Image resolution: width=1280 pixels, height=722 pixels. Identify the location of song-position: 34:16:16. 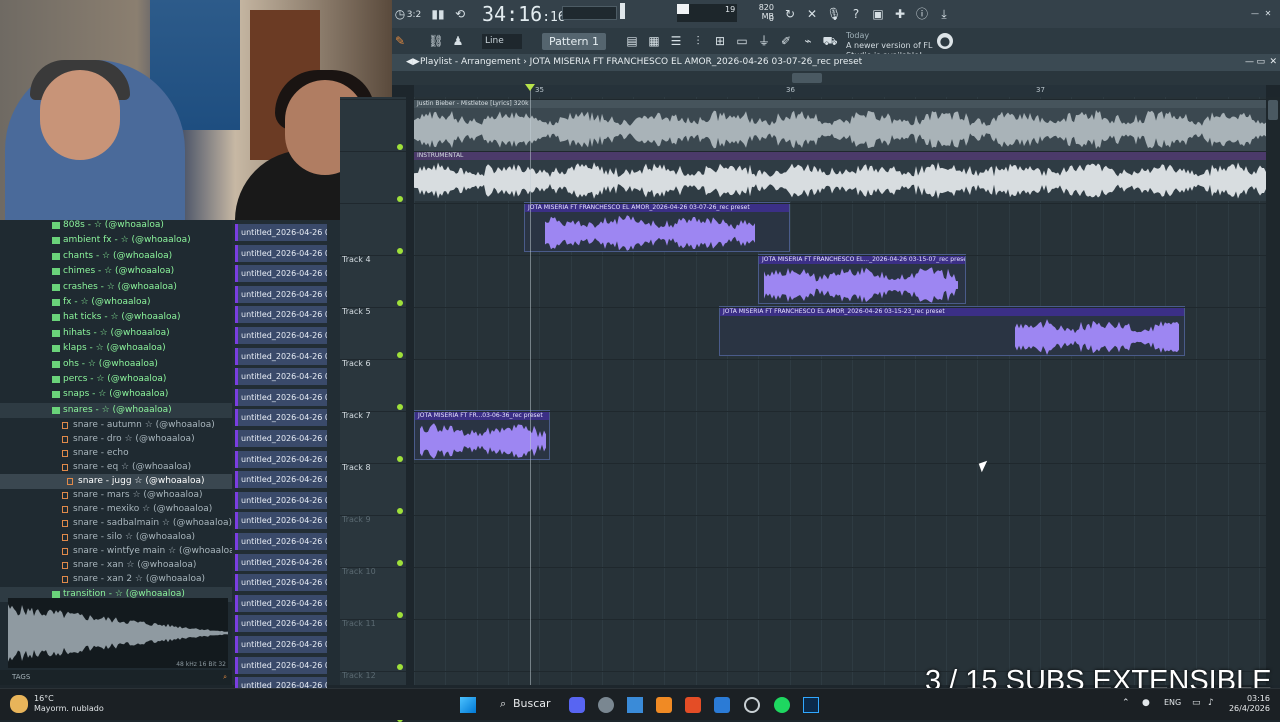
(524, 14).